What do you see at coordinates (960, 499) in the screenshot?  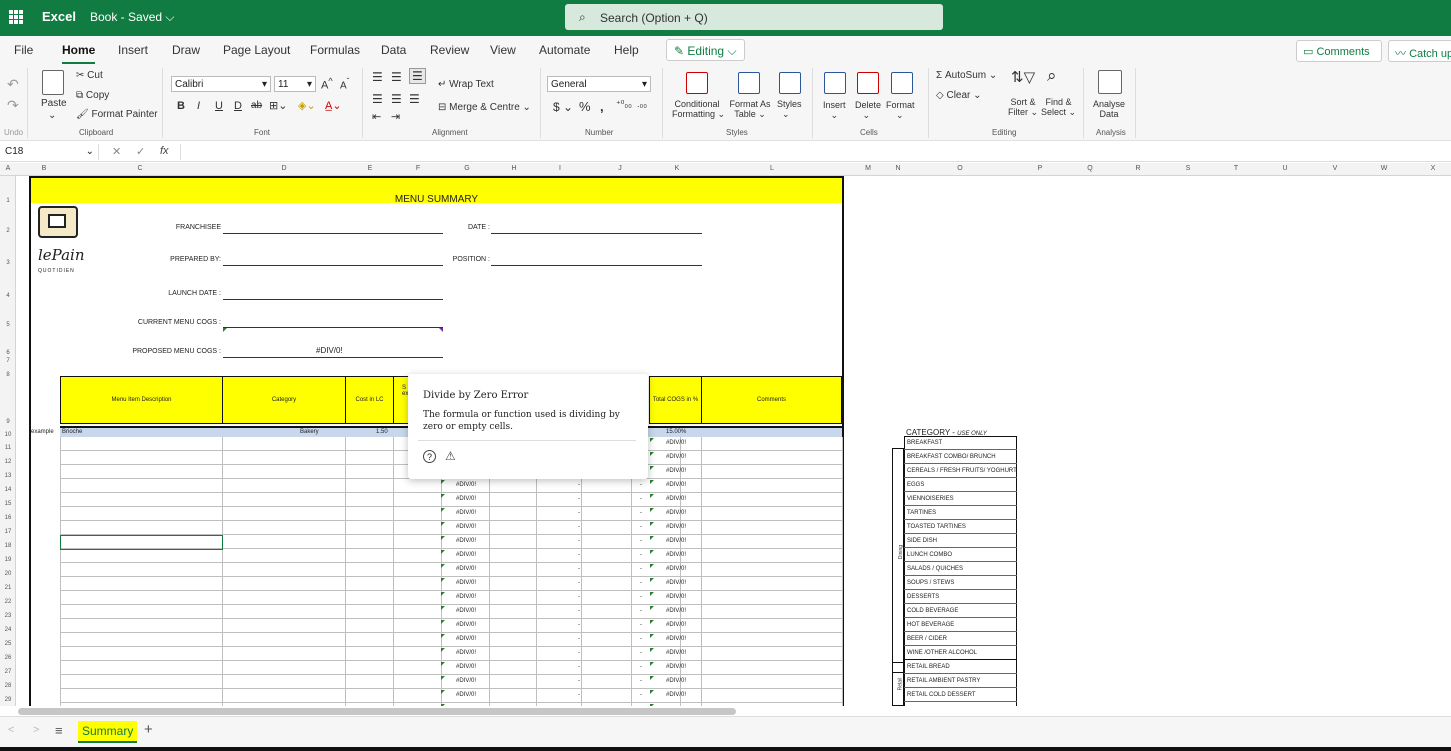 I see `category-item: VIENNOISERIES` at bounding box center [960, 499].